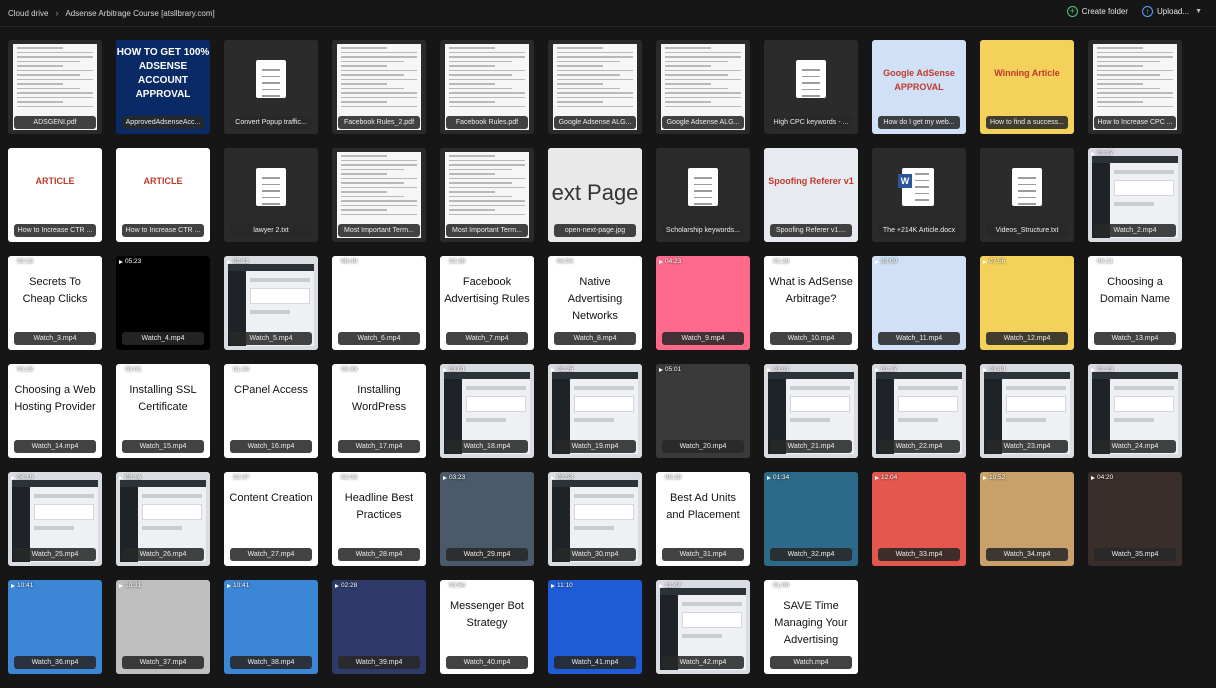  Describe the element at coordinates (163, 519) in the screenshot. I see `file-tile: 03:14 Watch_26.mp4` at that location.